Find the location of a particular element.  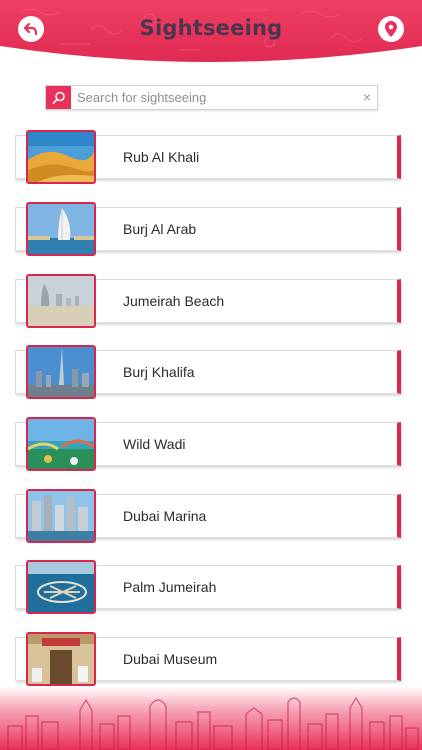

location-button is located at coordinates (391, 29).